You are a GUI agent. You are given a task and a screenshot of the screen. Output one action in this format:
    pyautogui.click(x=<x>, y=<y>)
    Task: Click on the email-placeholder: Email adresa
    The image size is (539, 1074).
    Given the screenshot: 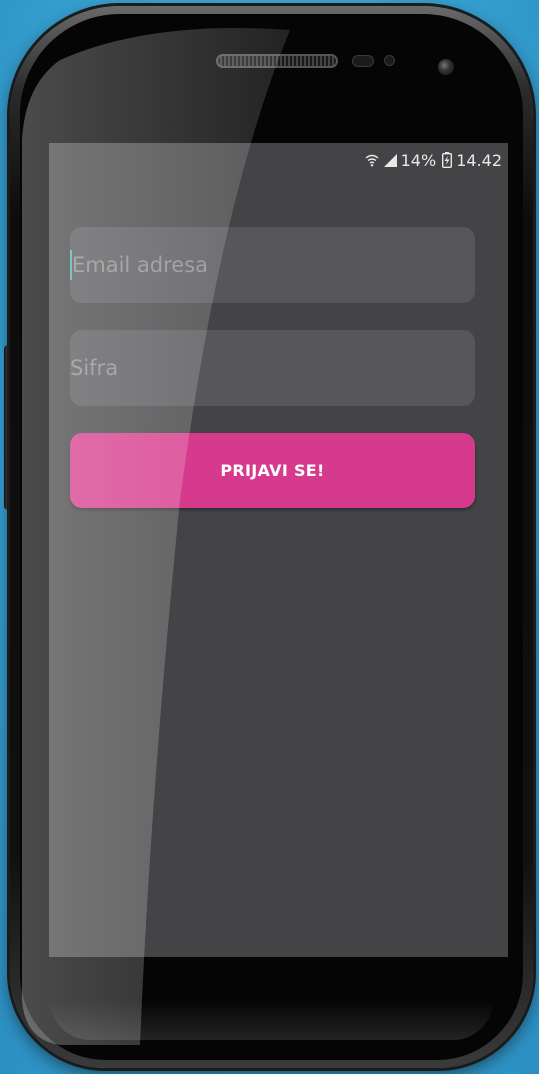 What is the action you would take?
    pyautogui.click(x=140, y=265)
    